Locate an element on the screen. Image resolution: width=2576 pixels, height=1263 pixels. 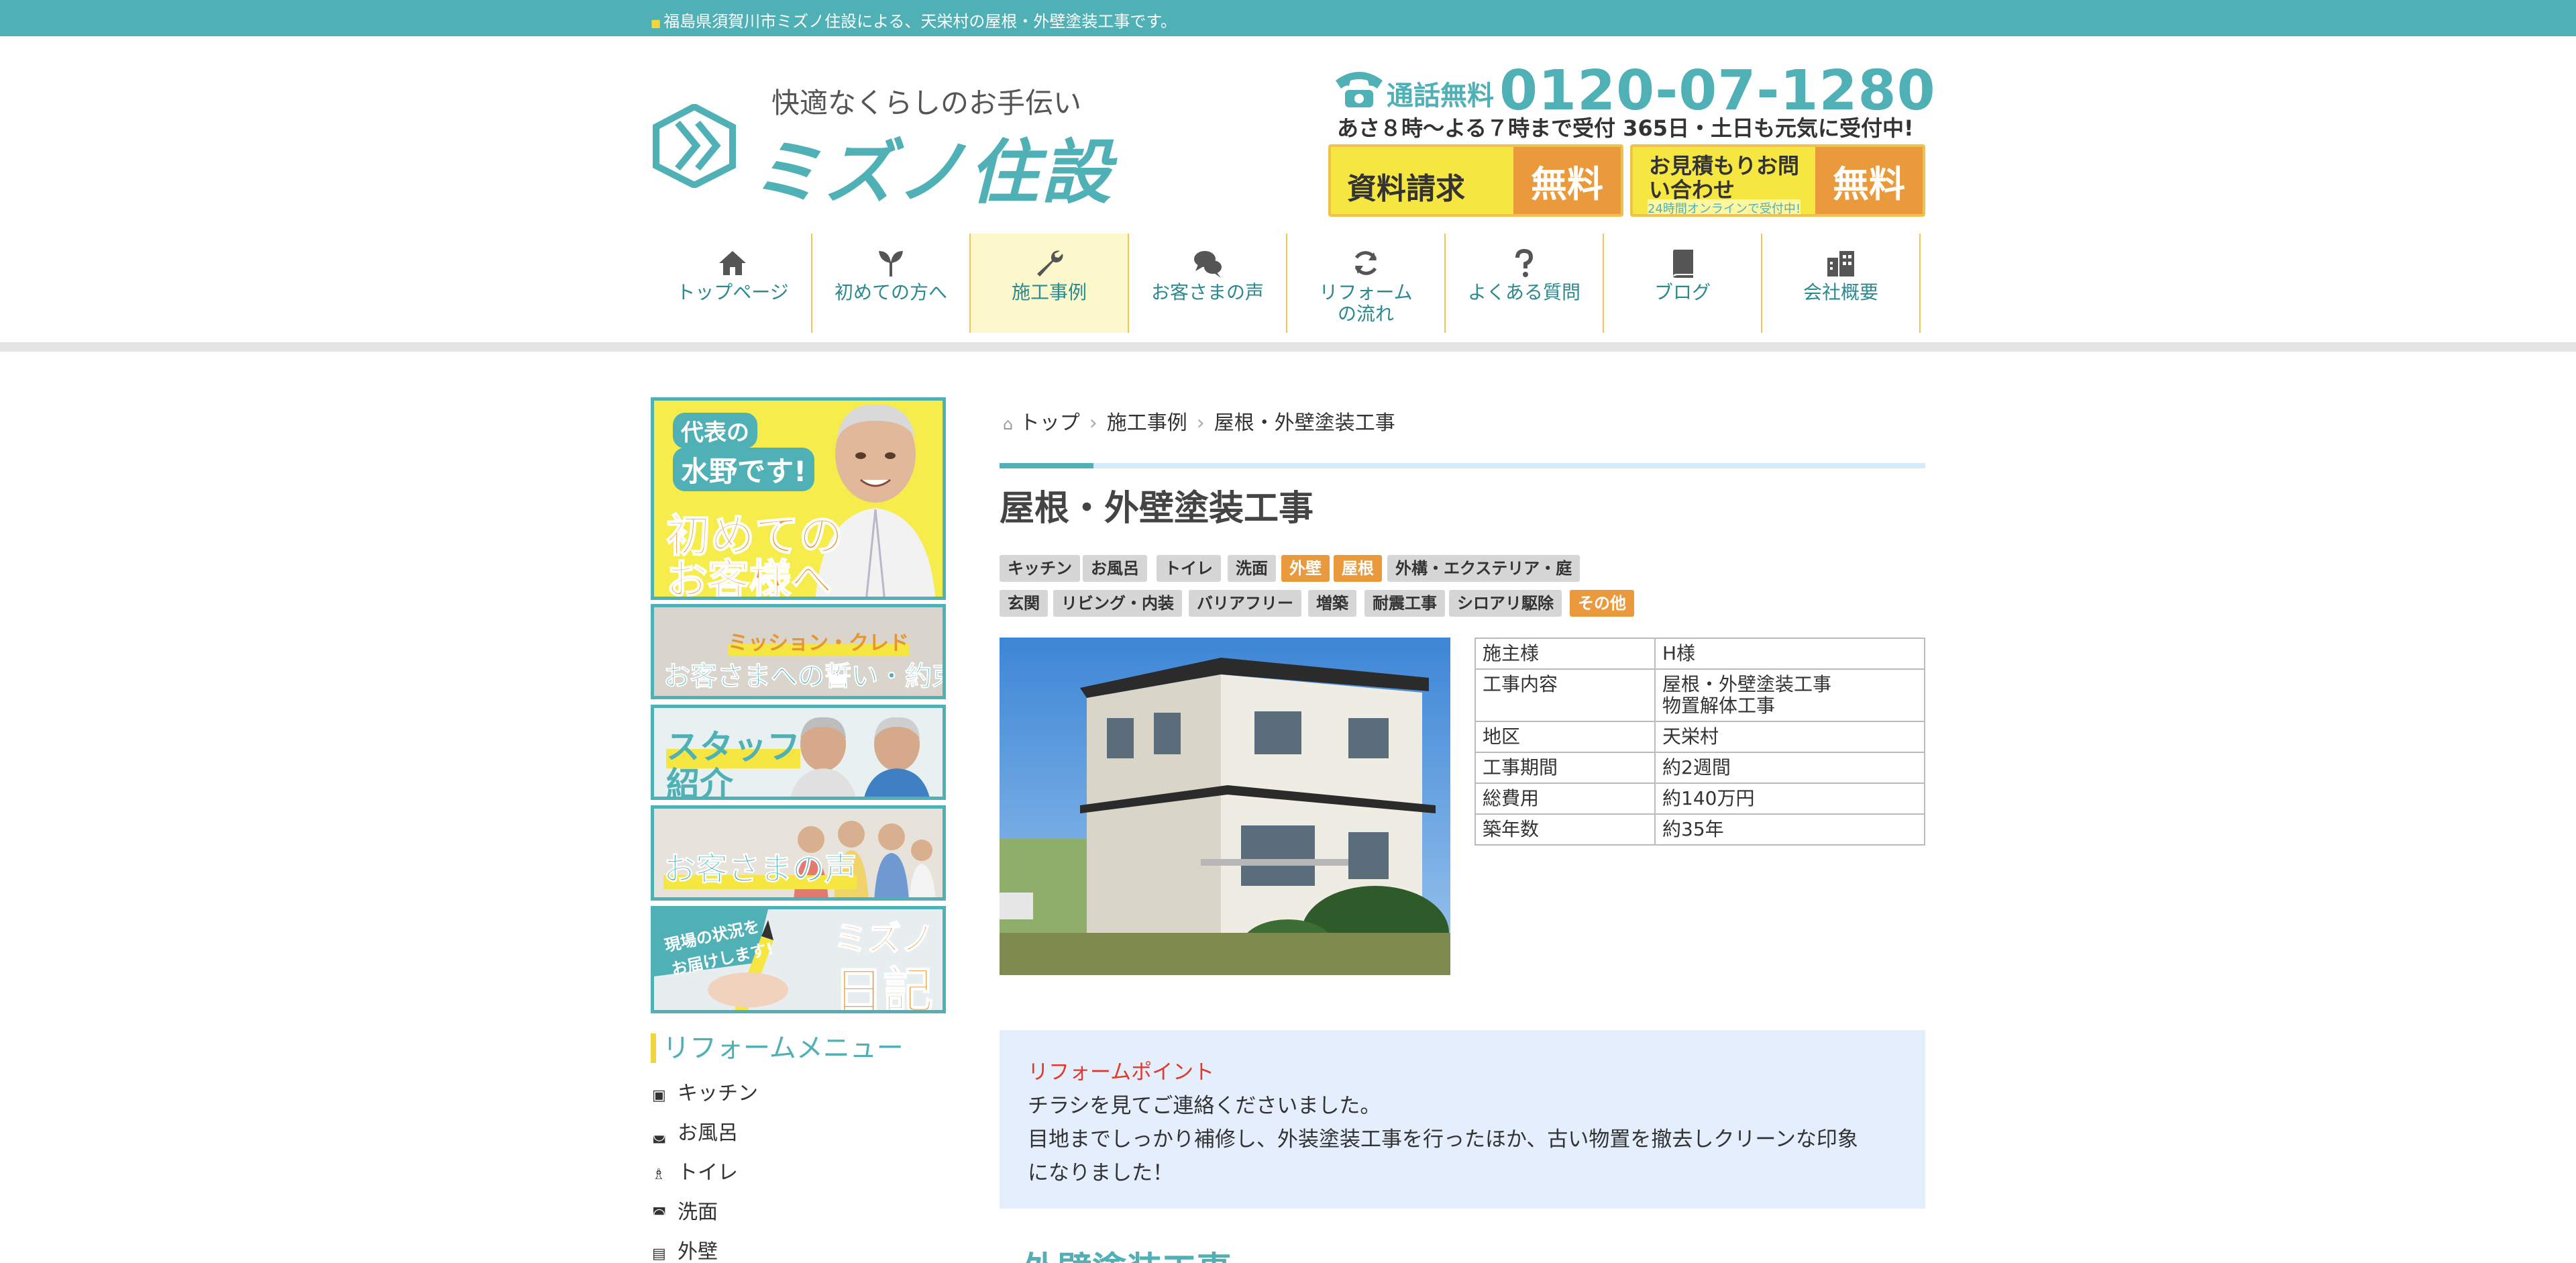
menu-item-toilet: ♗ トイレ is located at coordinates (695, 1170).